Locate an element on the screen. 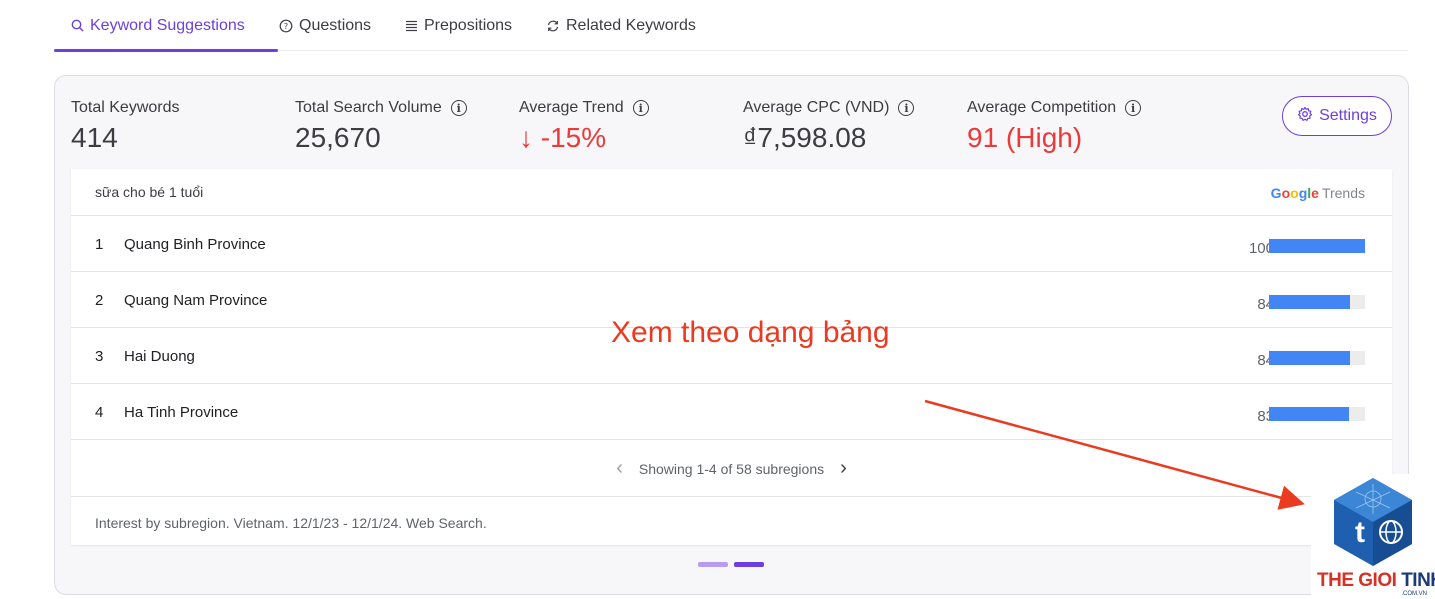 This screenshot has height=599, width=1435. carousel-dot-active is located at coordinates (749, 564).